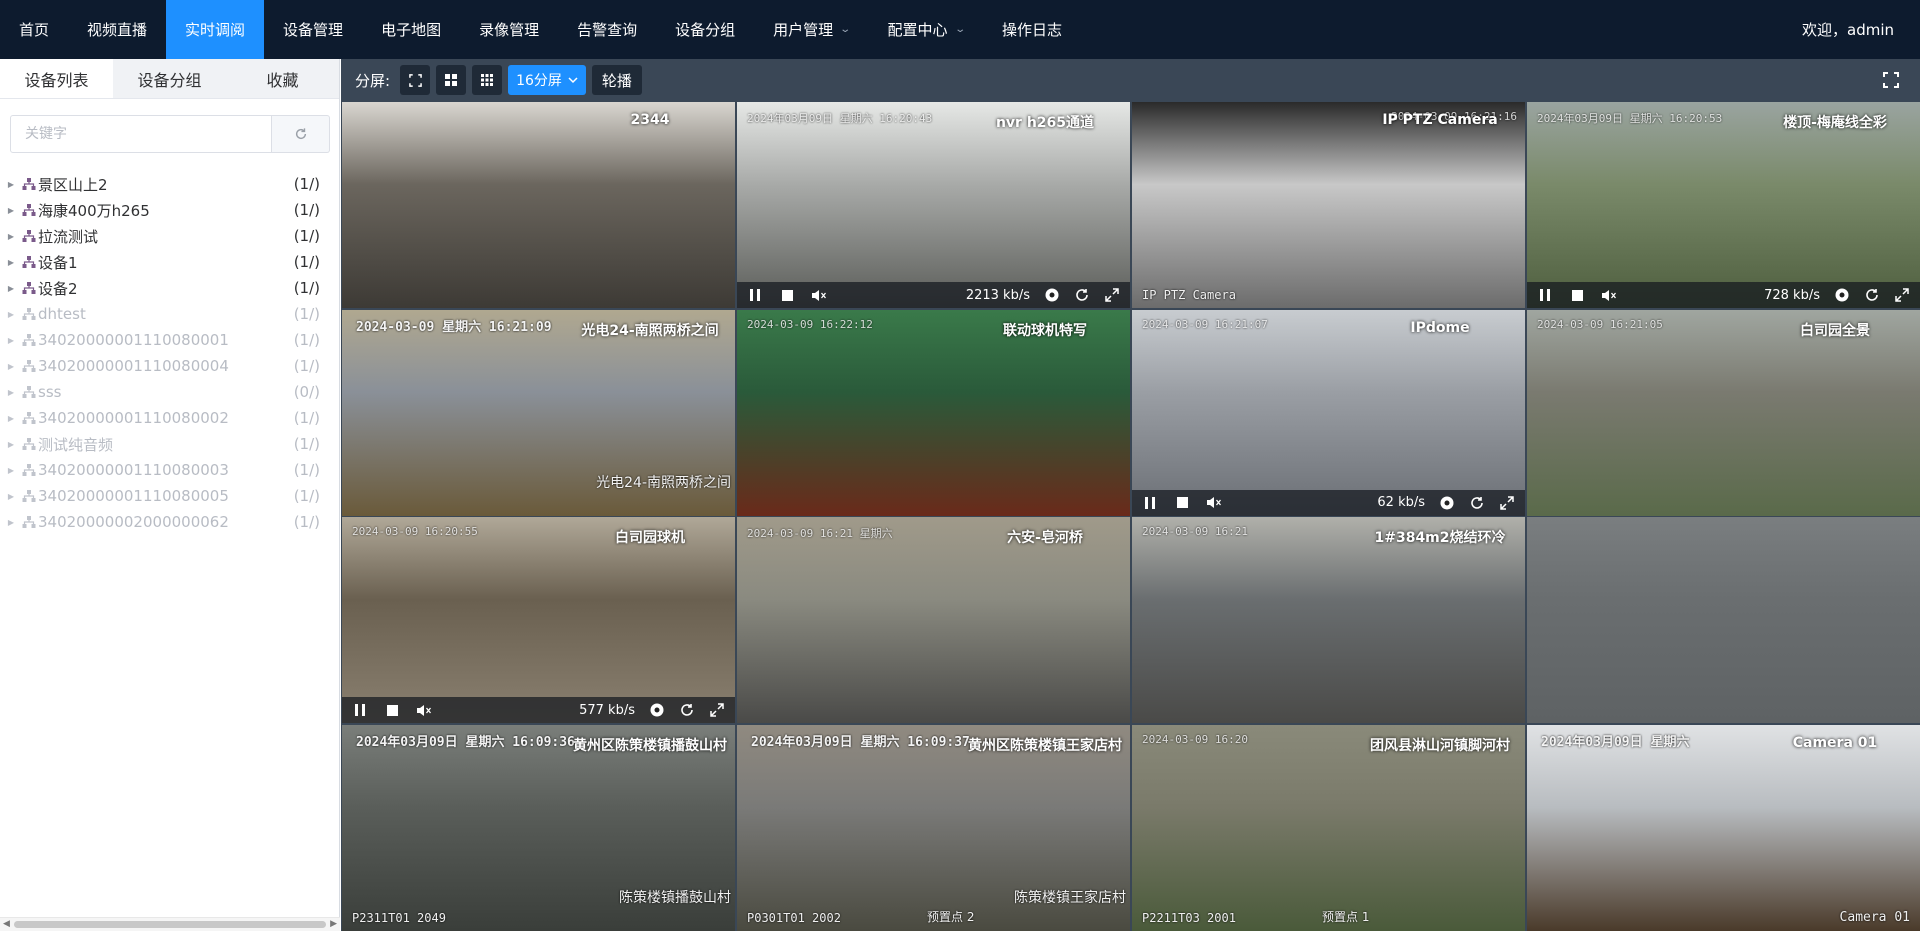 This screenshot has width=1920, height=931. What do you see at coordinates (215, 29) in the screenshot?
I see `nav-realtime: 实时调阅` at bounding box center [215, 29].